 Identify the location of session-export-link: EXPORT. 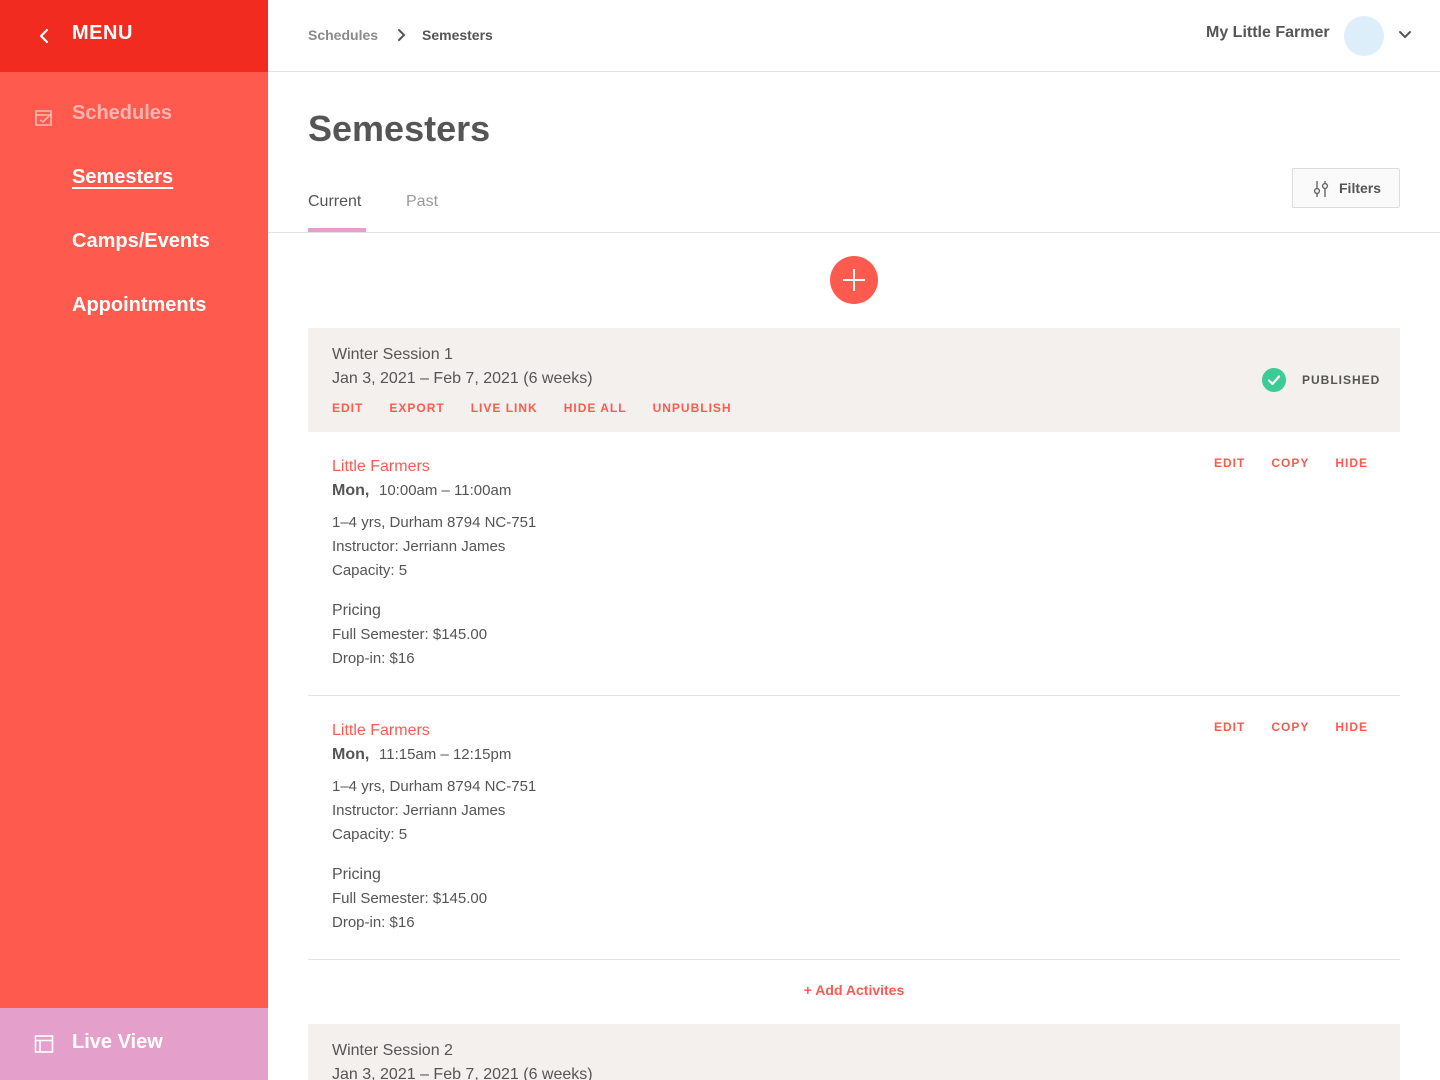
(416, 408).